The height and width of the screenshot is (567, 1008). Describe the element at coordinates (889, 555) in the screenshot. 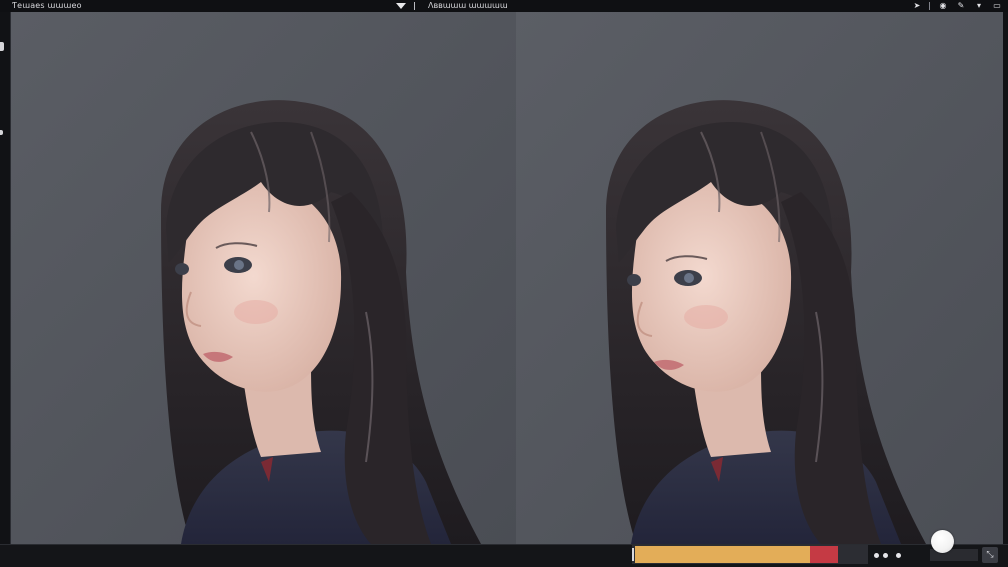

I see `more-options-icon` at that location.